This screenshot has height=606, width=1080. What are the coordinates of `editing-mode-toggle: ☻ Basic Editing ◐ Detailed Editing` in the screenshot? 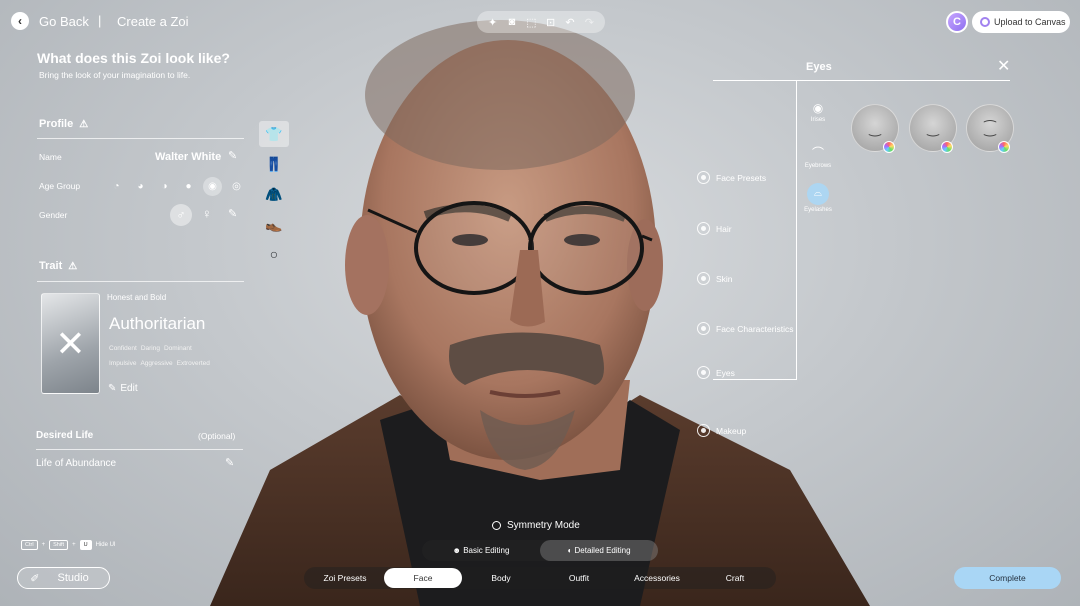 It's located at (540, 550).